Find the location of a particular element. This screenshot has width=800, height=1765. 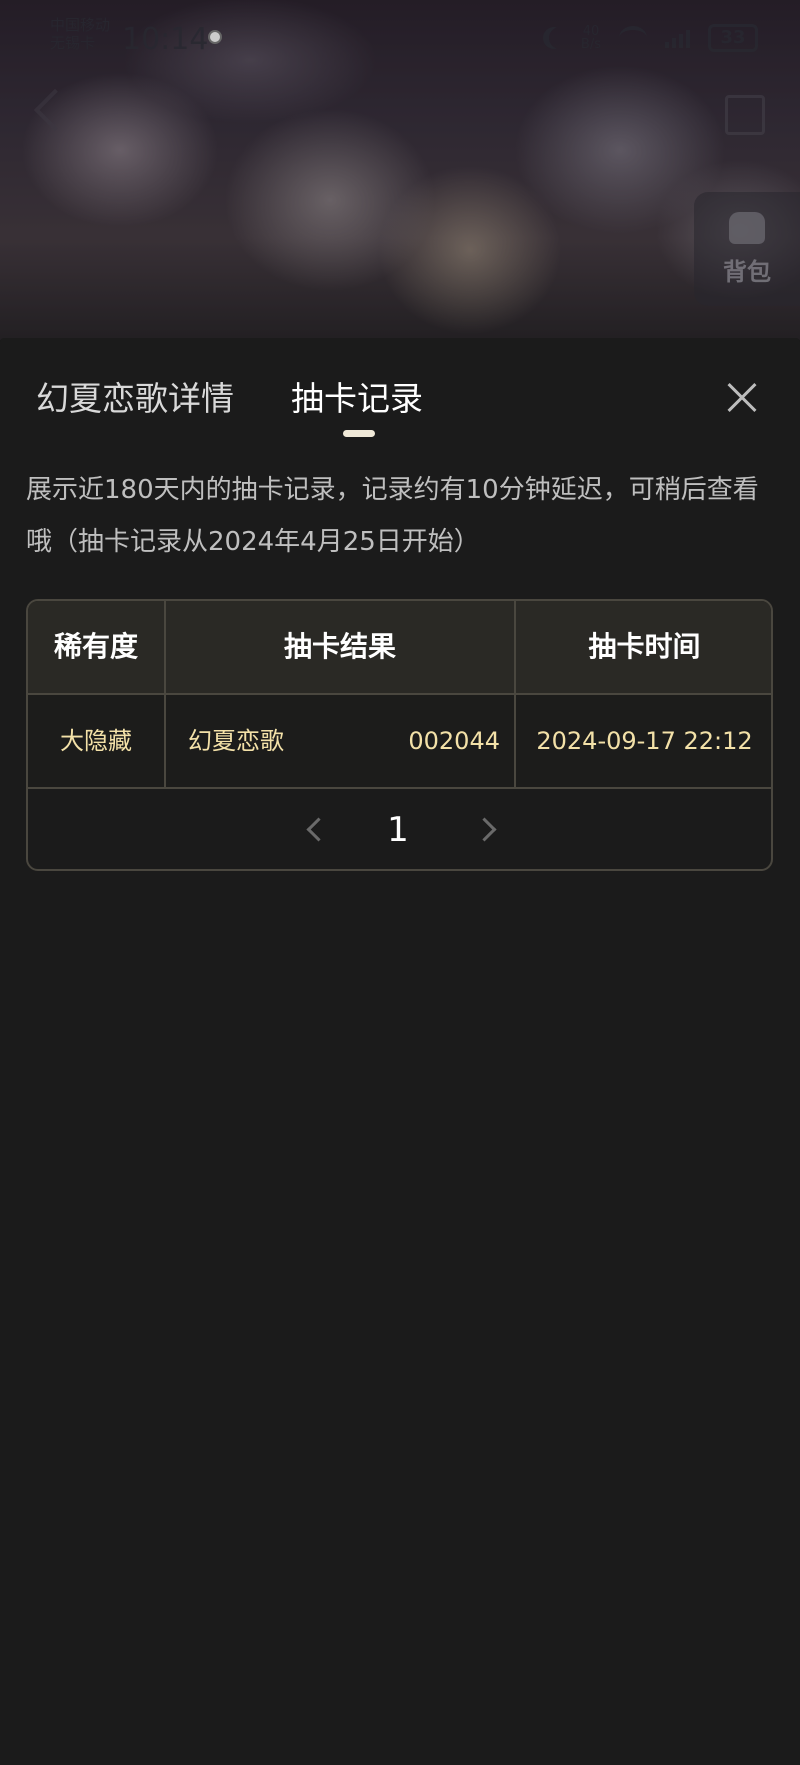

cell-rarity: 大隐藏 is located at coordinates (96, 741).